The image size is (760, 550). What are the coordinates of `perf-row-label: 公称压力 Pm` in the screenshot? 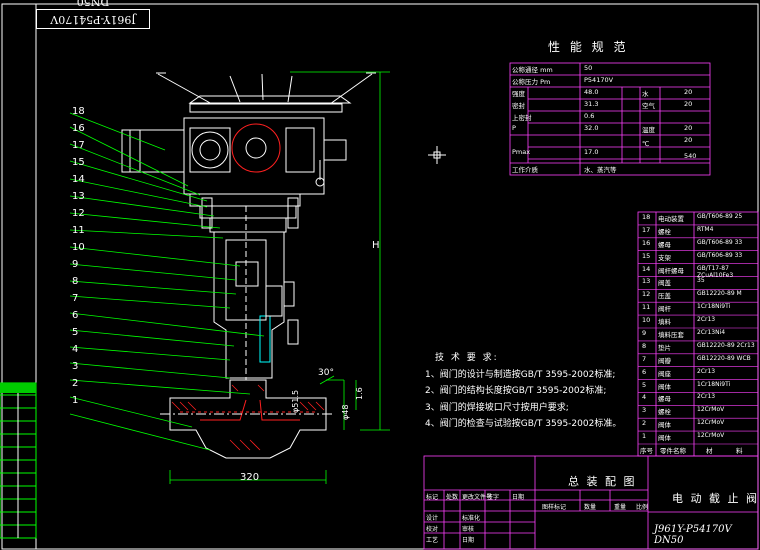 It's located at (531, 82).